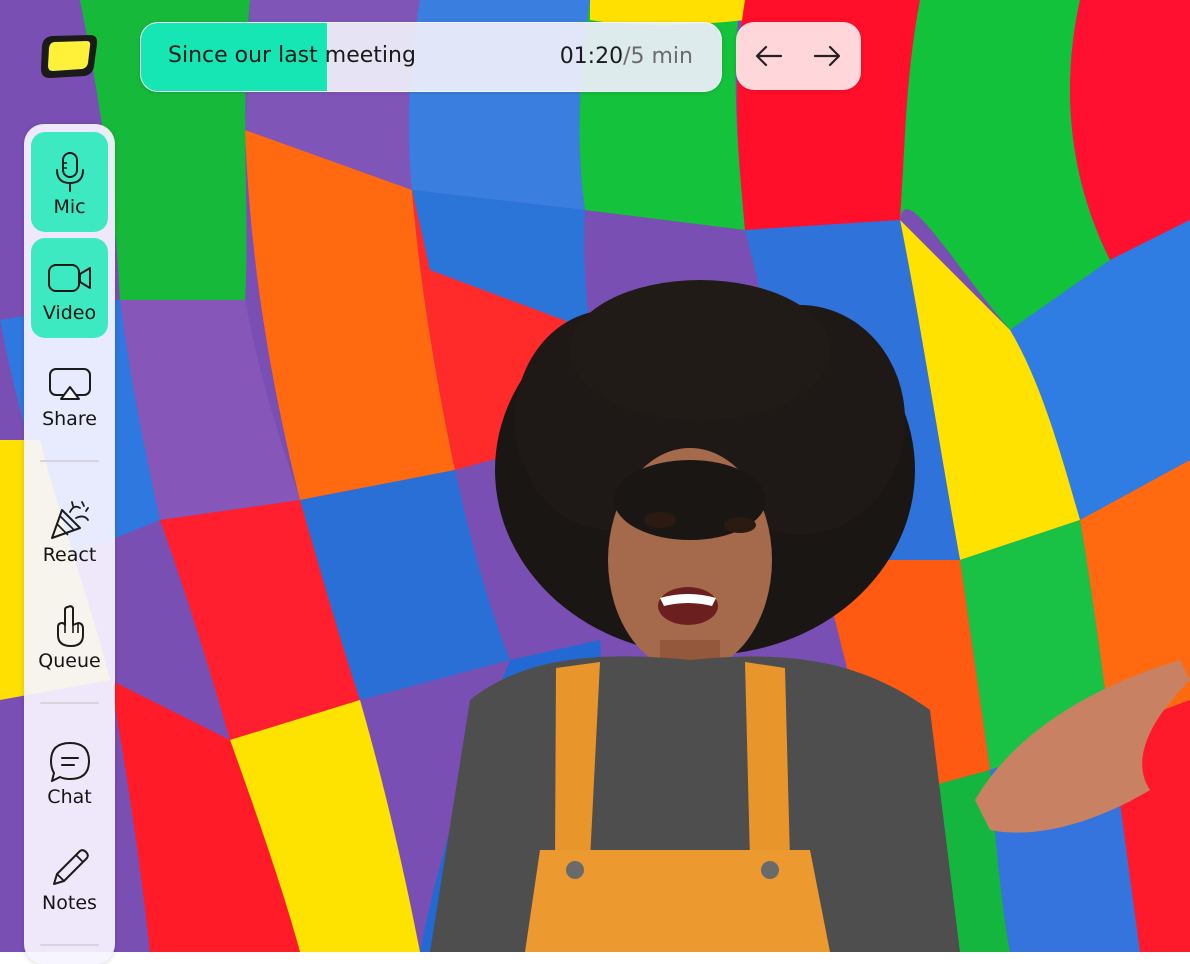  Describe the element at coordinates (69, 419) in the screenshot. I see `share-label: Share` at that location.